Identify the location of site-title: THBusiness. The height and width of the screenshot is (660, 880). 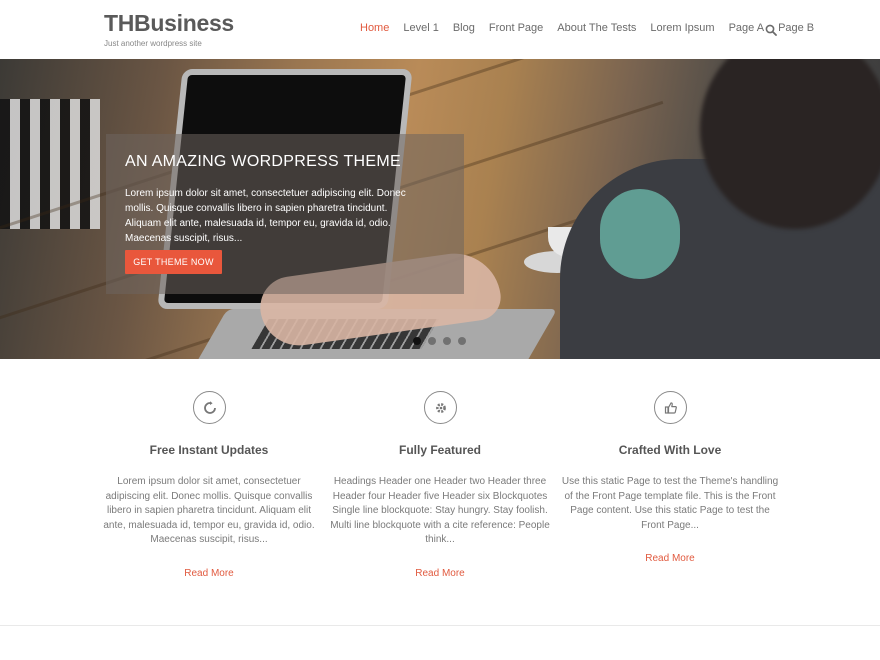
(169, 23).